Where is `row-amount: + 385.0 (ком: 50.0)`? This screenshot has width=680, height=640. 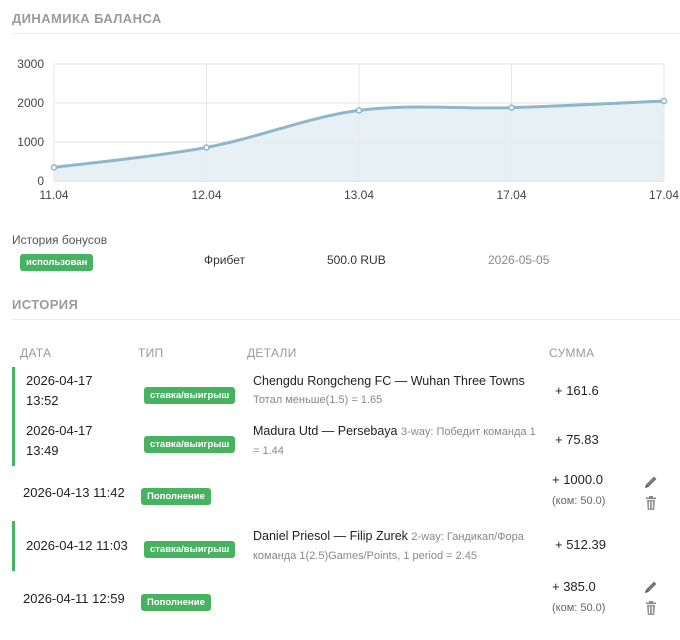
row-amount: + 385.0 (ком: 50.0) is located at coordinates (578, 597).